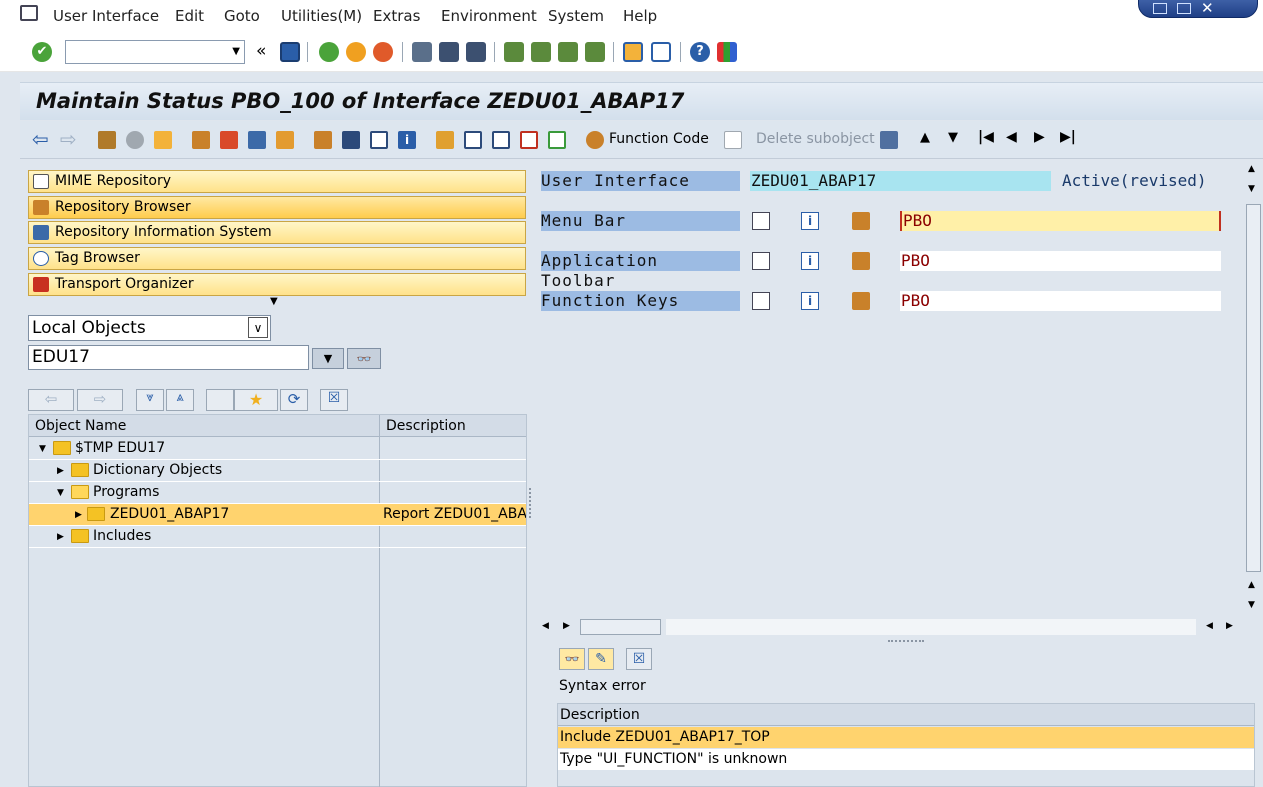  I want to click on expand-all-icon: ⩔, so click(150, 400).